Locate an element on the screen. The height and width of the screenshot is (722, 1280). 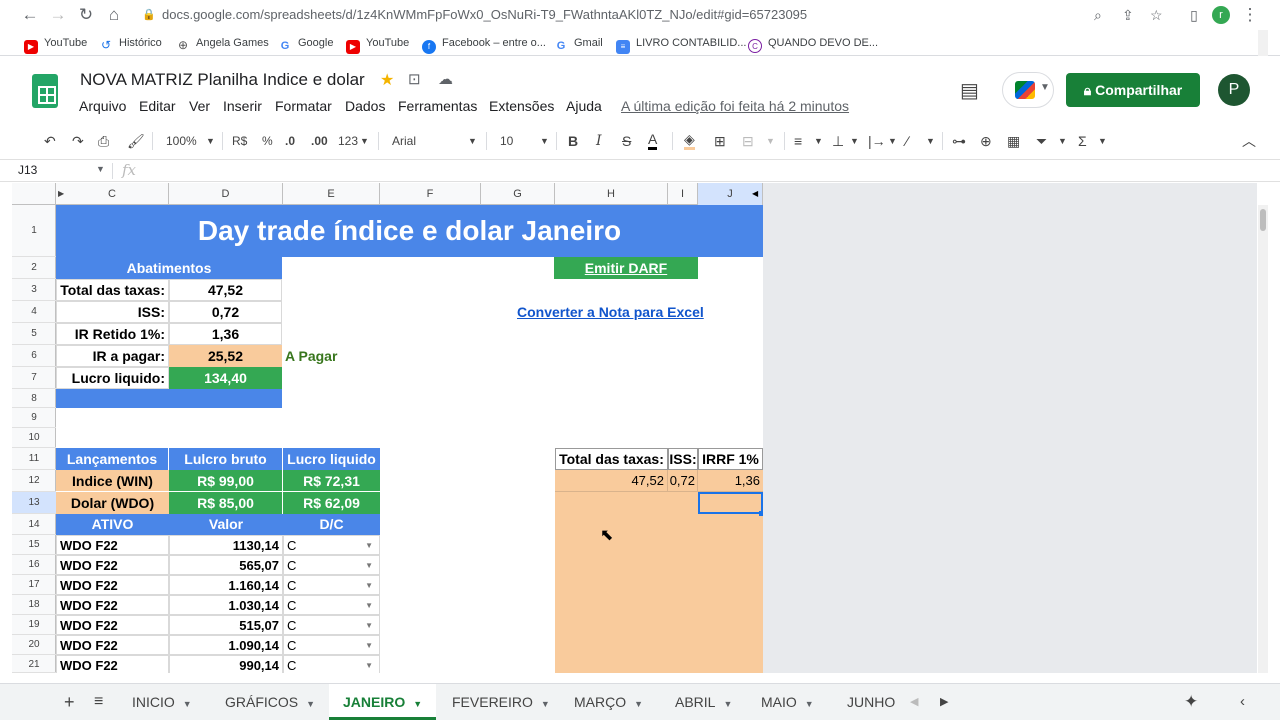
row-header: 19 is located at coordinates (34, 625).